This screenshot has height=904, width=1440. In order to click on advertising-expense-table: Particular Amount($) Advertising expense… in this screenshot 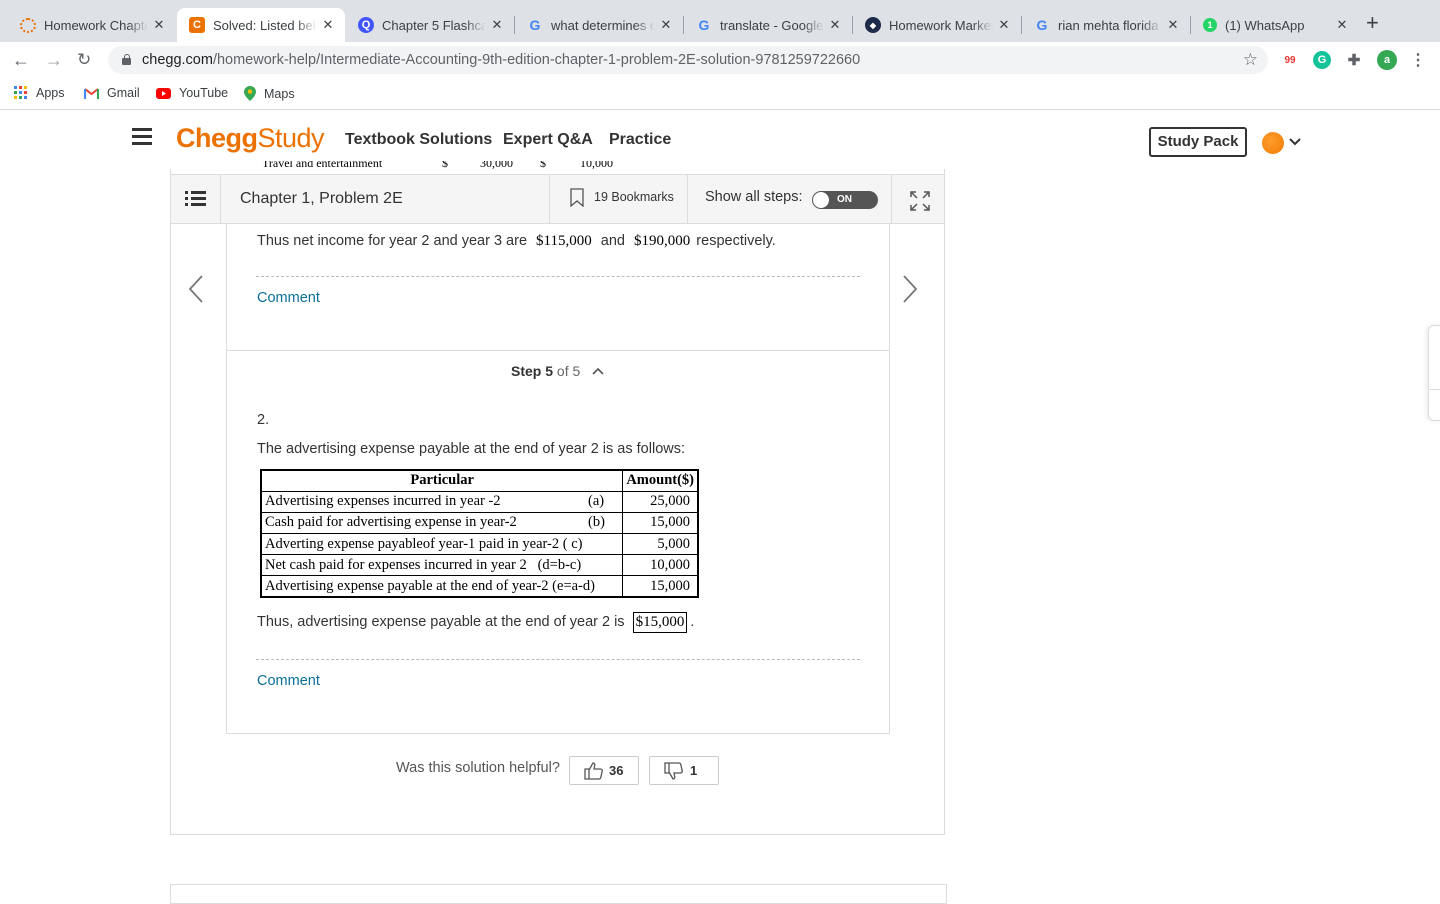, I will do `click(479, 533)`.